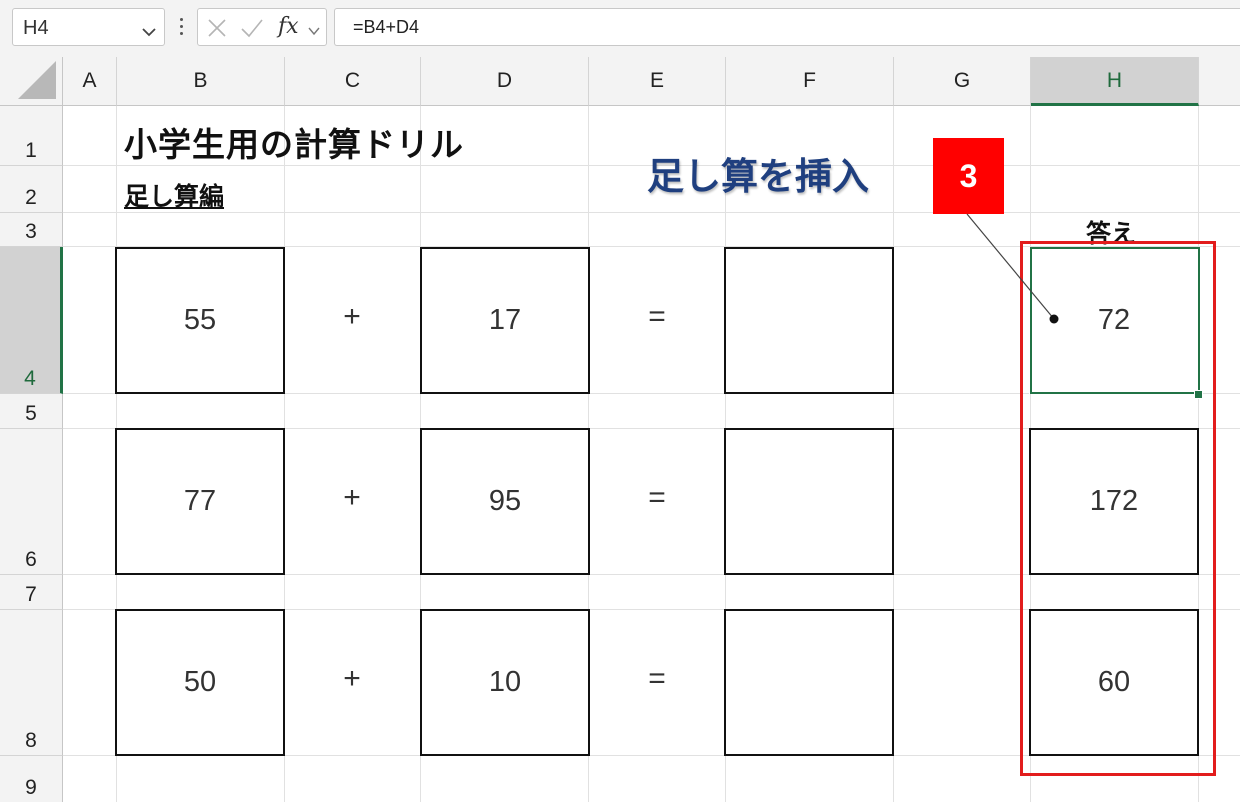 The width and height of the screenshot is (1240, 802). What do you see at coordinates (288, 26) in the screenshot?
I see `fx-icon: fx` at bounding box center [288, 26].